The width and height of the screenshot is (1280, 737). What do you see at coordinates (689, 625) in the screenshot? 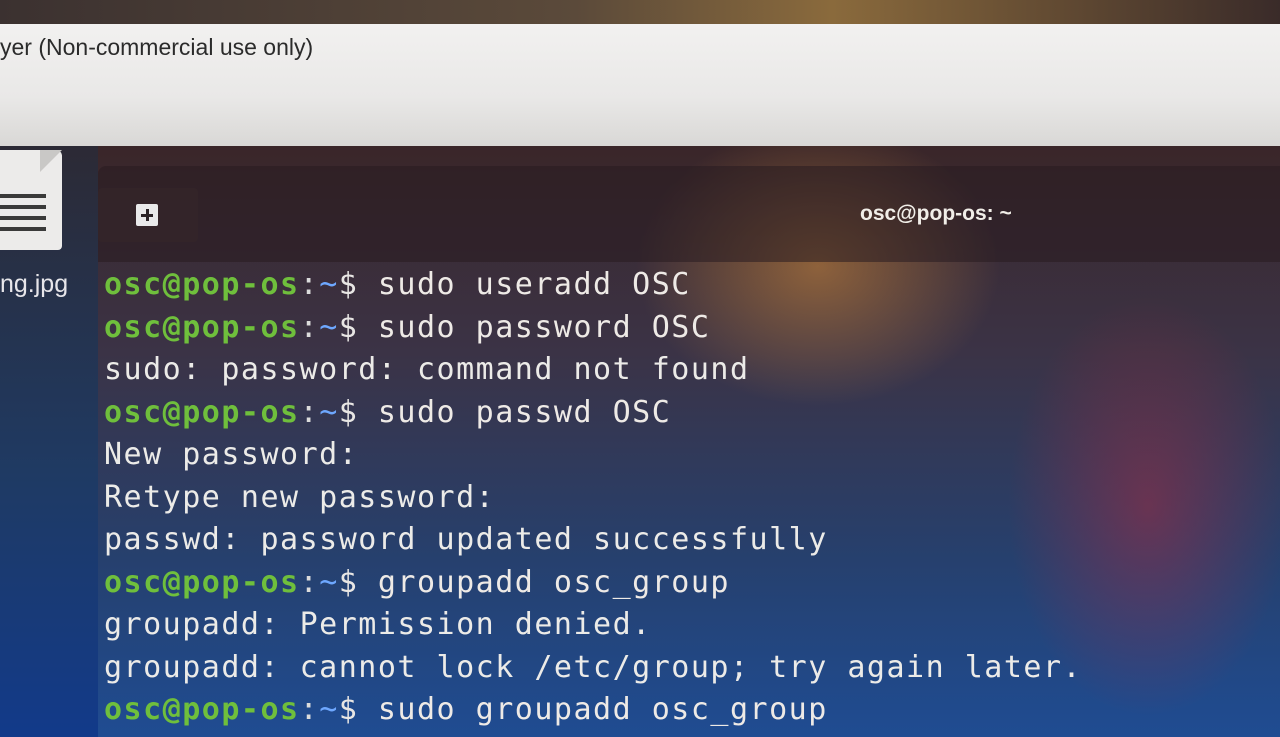
I see `terminal-output-line: groupadd: Permission denied.` at bounding box center [689, 625].